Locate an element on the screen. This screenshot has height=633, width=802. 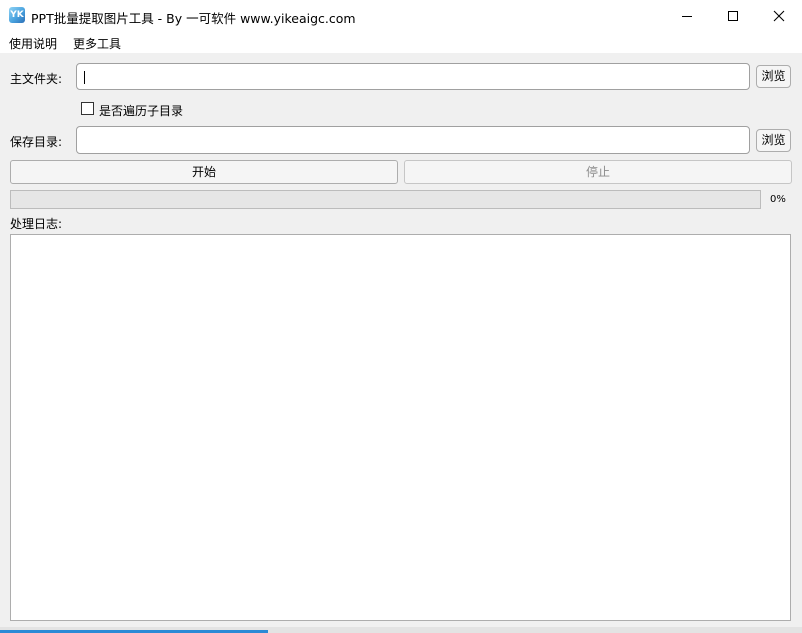
start-button: 开始 is located at coordinates (204, 172).